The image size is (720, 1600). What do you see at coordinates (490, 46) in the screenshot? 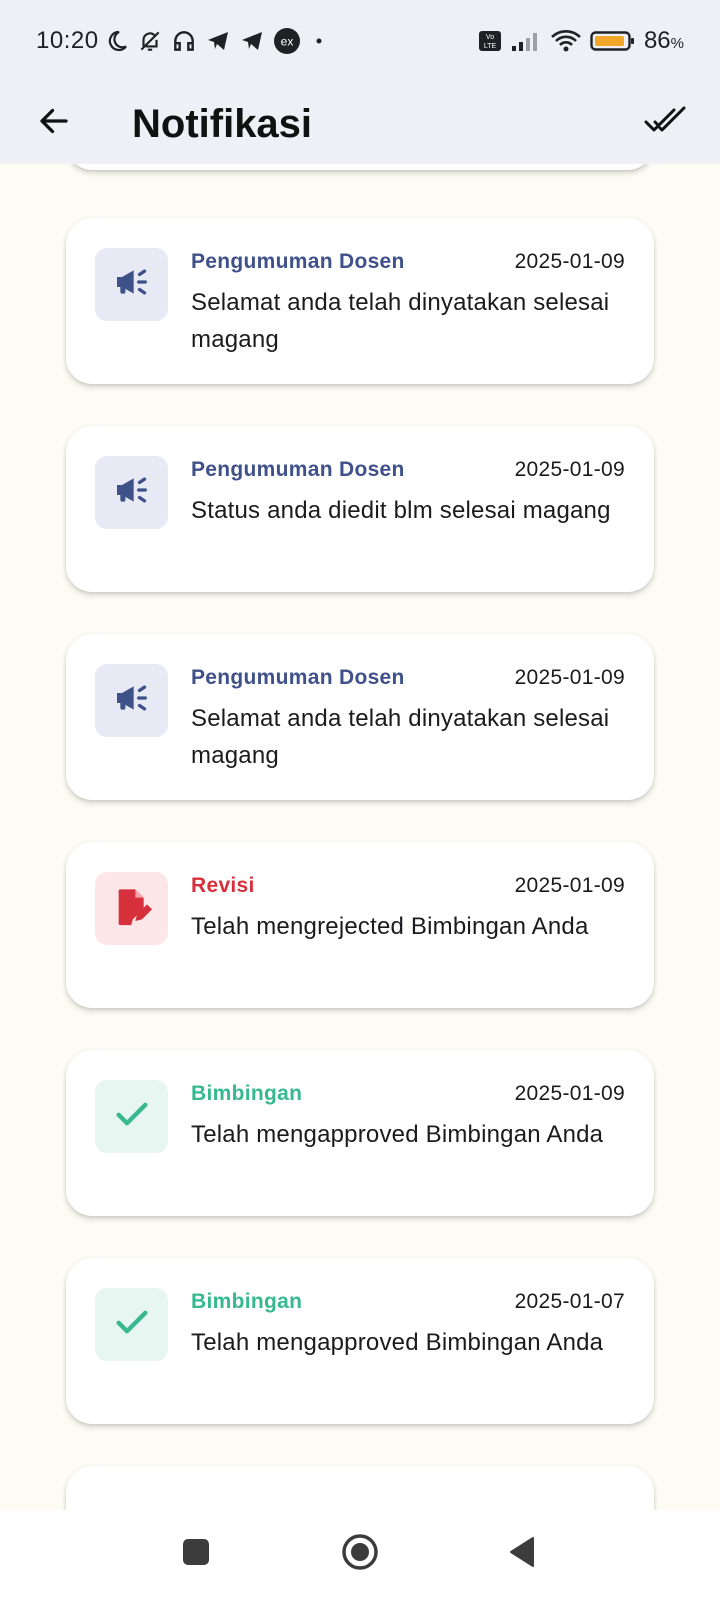
I see `svg-text: LTE` at bounding box center [490, 46].